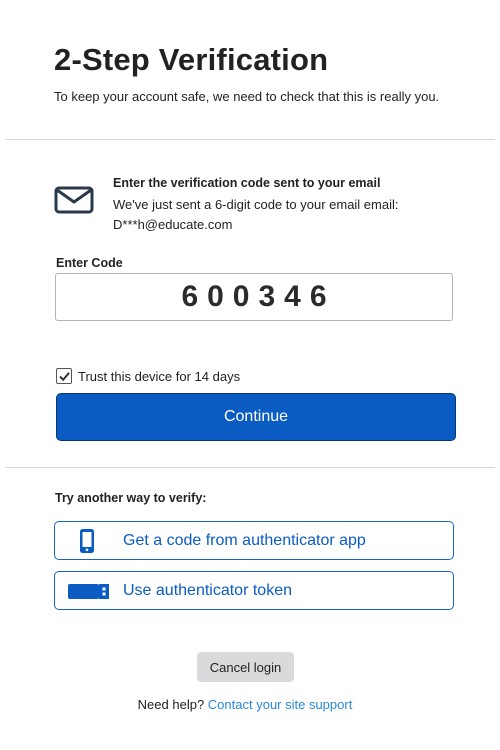 The height and width of the screenshot is (750, 500). Describe the element at coordinates (131, 498) in the screenshot. I see `alternatives-heading: Try another way to verify:` at that location.